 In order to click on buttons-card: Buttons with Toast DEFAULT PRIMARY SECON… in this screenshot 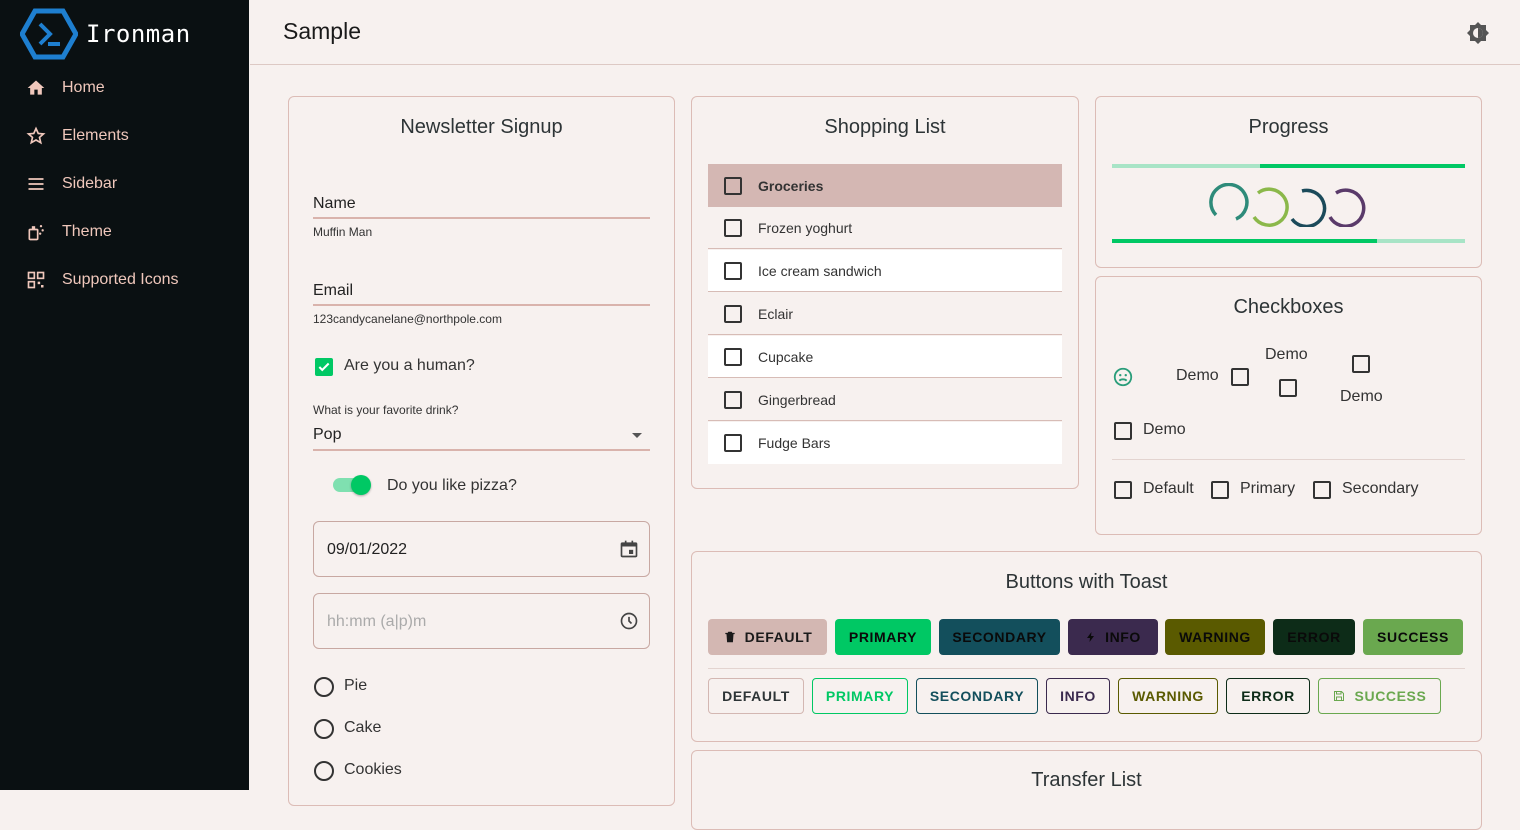, I will do `click(1086, 646)`.